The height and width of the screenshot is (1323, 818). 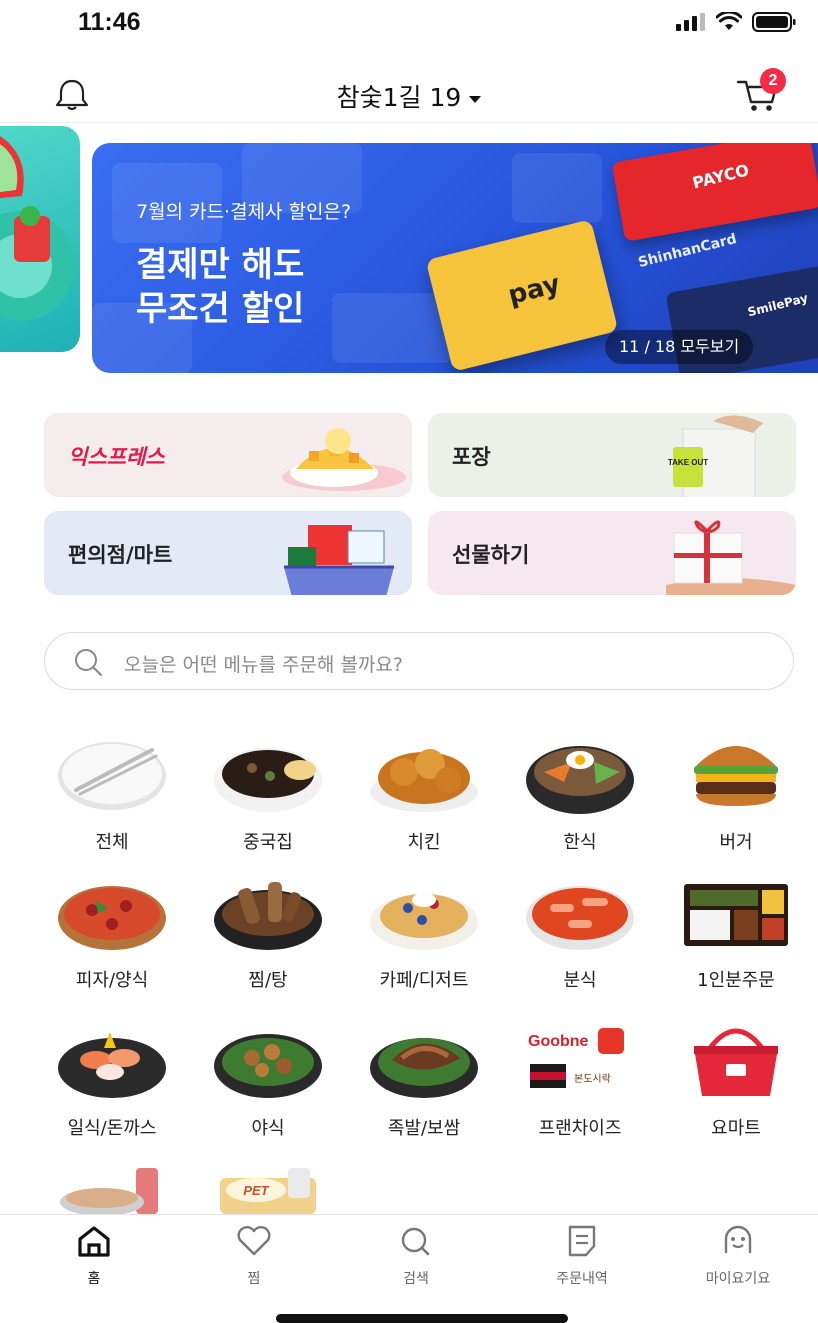 I want to click on nav-orders-label: 주문내역, so click(x=582, y=1279).